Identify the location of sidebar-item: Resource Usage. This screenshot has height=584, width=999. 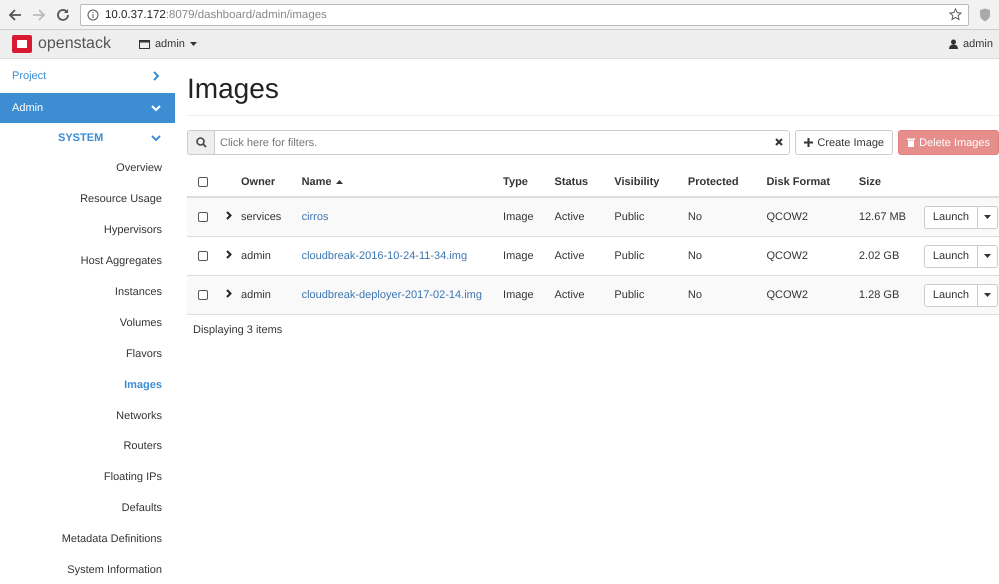
(121, 199).